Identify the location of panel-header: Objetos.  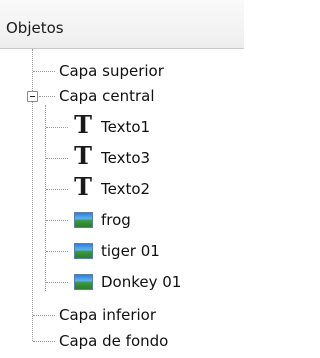
(122, 24).